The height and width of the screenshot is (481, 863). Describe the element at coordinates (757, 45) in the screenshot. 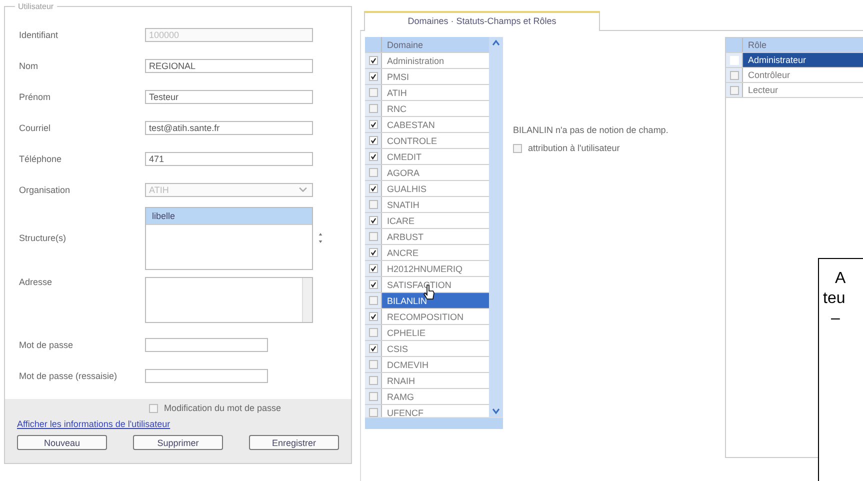

I see `column-header: Rôle` at that location.